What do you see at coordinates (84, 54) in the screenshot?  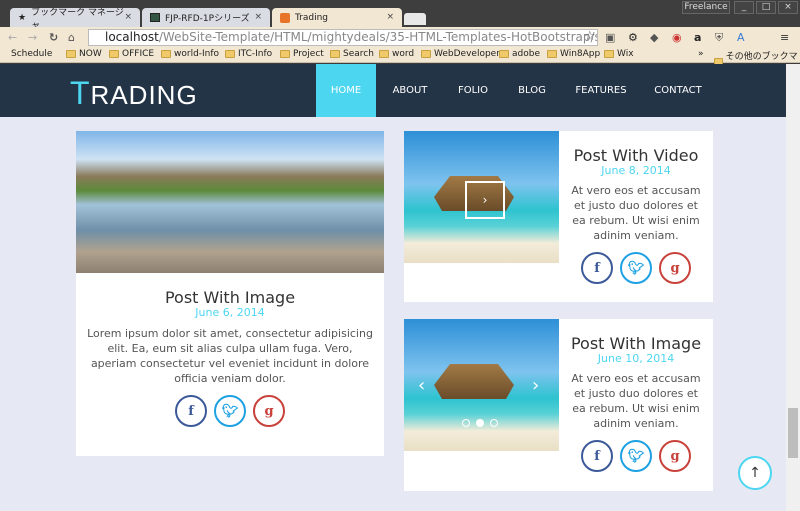 I see `bookmark-folder: NOW` at bounding box center [84, 54].